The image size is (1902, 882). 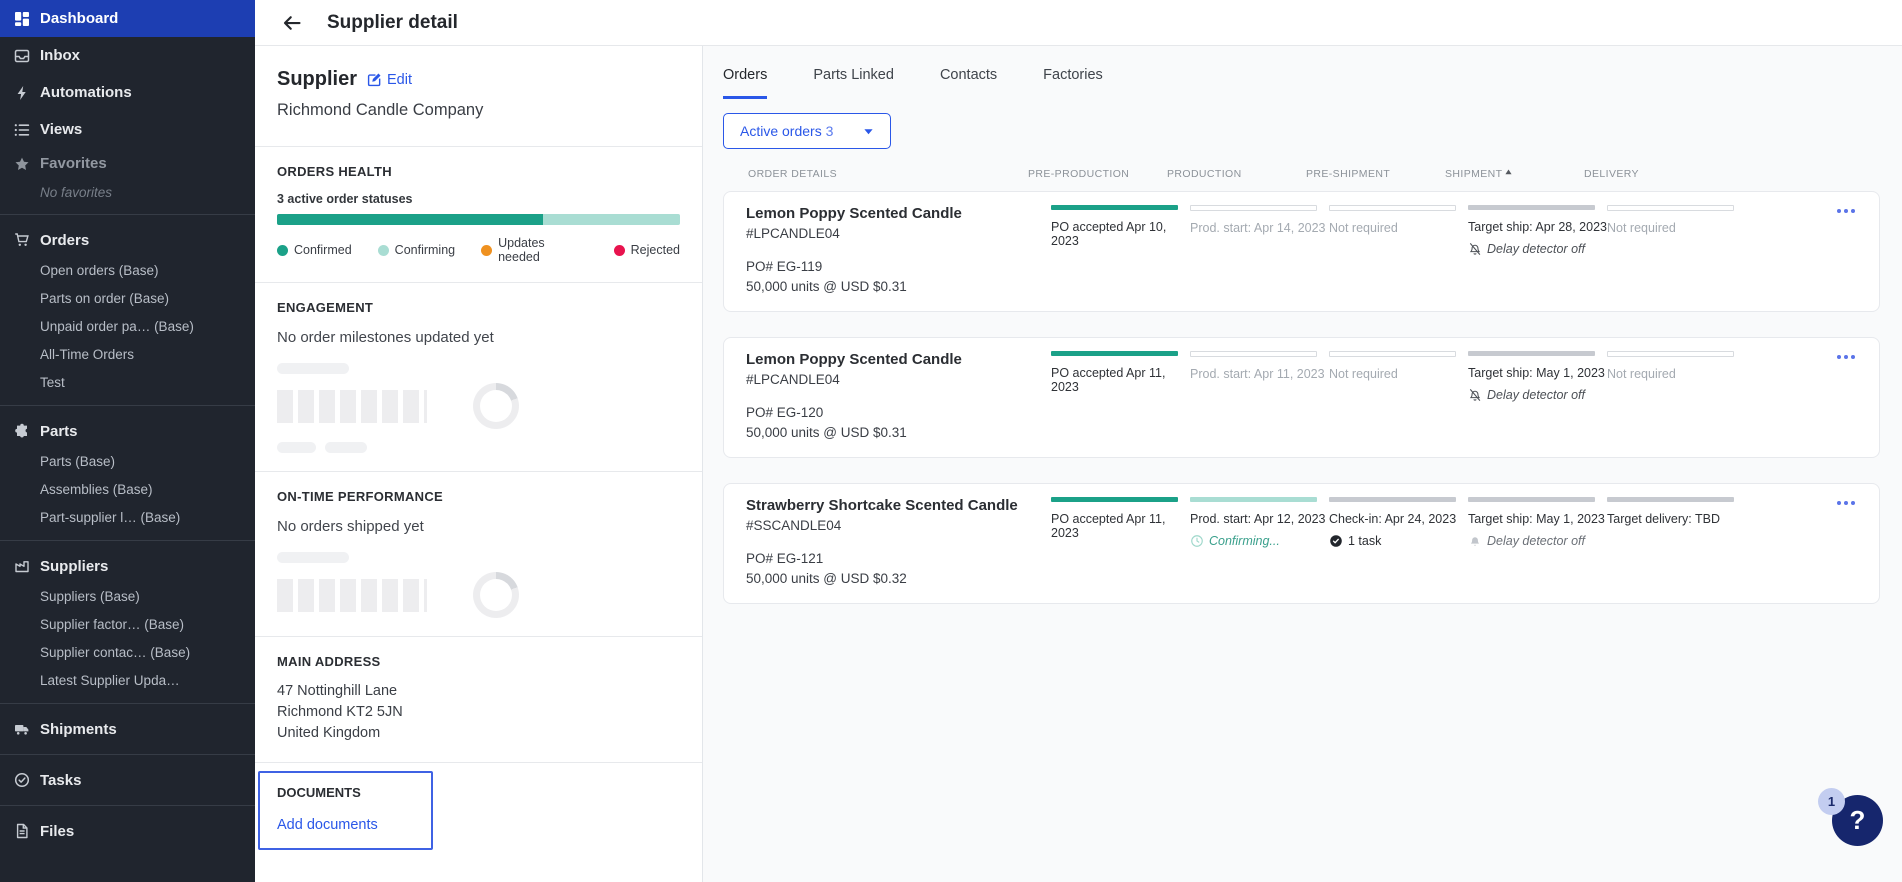 What do you see at coordinates (127, 92) in the screenshot?
I see `sidebar-item-automations: Automations` at bounding box center [127, 92].